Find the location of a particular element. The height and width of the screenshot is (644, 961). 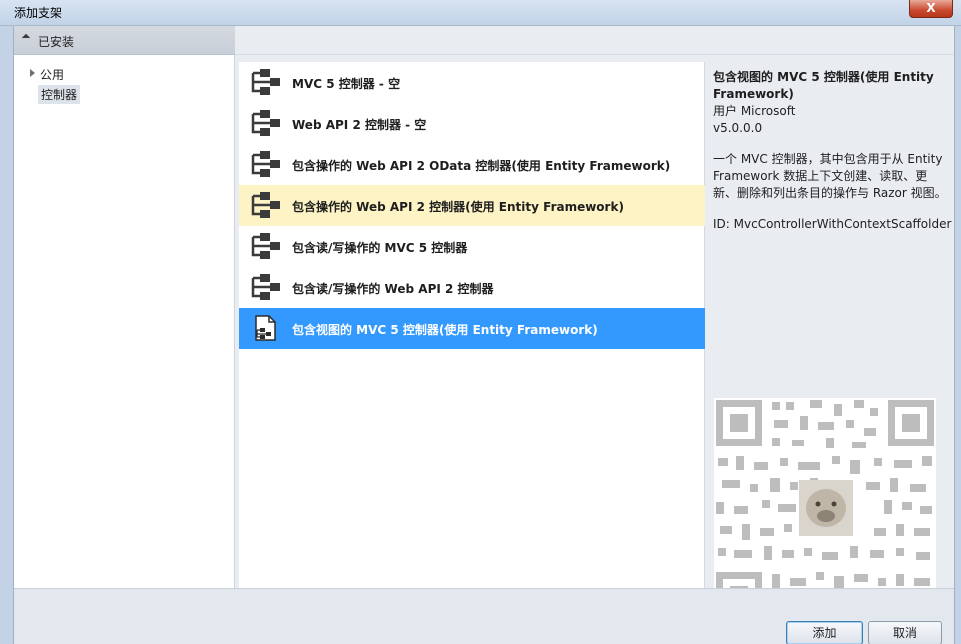

list-item-label: 包含读/写操作的 MVC 5 控制器 is located at coordinates (380, 248).